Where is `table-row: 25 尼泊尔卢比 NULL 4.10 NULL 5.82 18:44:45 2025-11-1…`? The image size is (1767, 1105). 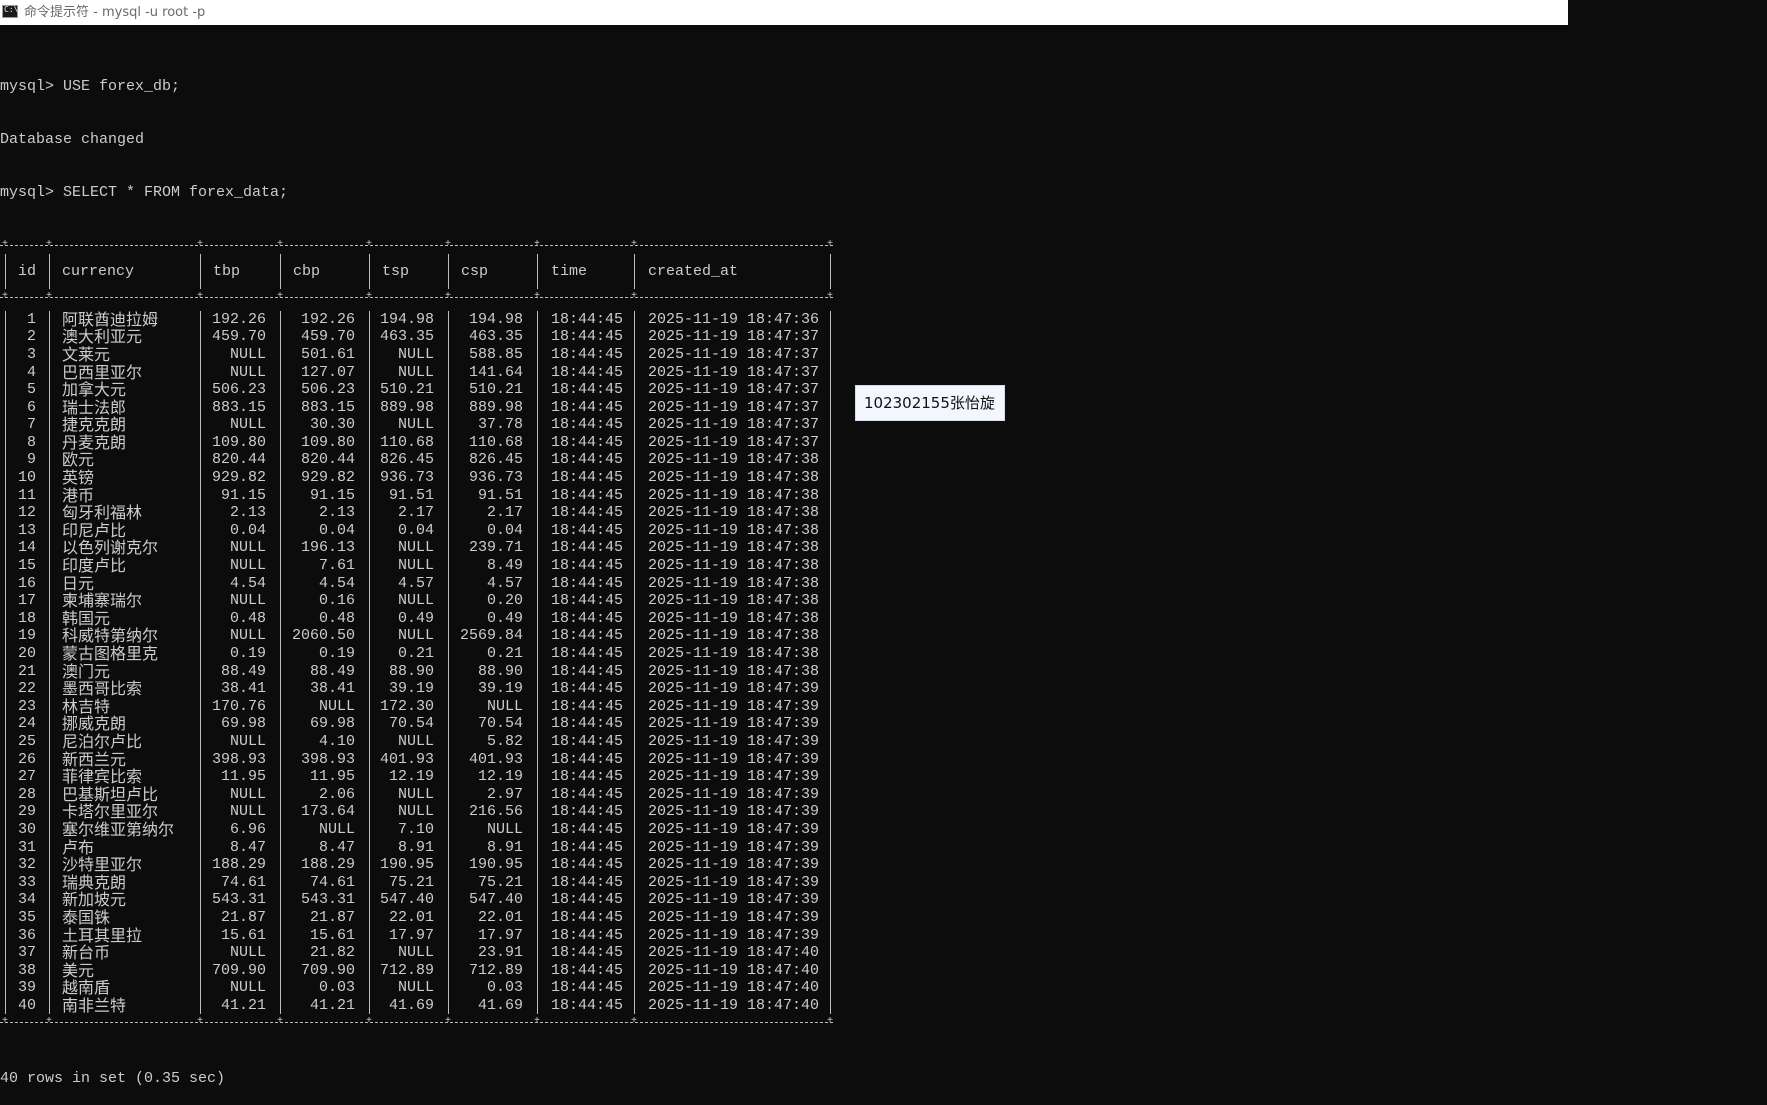
table-row: 25 尼泊尔卢比 NULL 4.10 NULL 5.82 18:44:45 2025-11-1… is located at coordinates (416, 742).